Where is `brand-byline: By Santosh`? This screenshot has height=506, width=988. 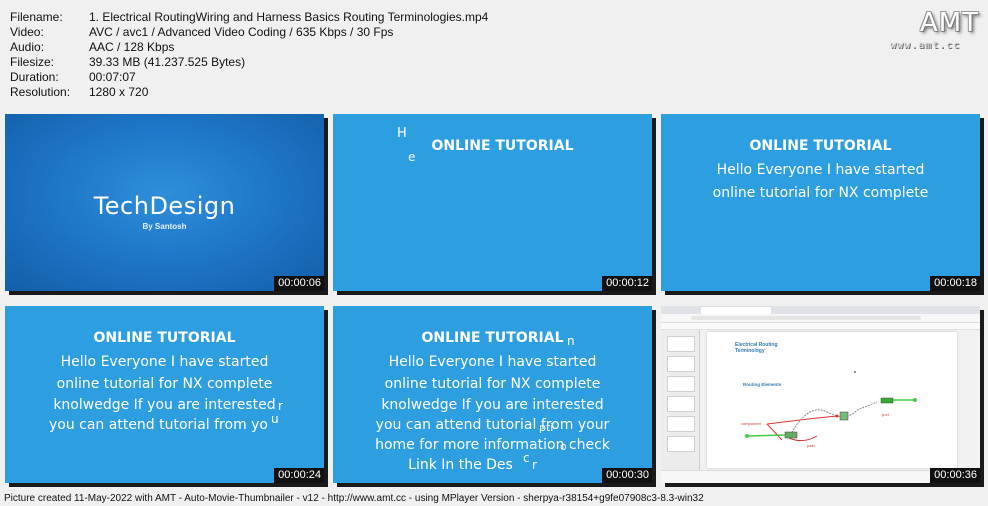
brand-byline: By Santosh is located at coordinates (164, 226).